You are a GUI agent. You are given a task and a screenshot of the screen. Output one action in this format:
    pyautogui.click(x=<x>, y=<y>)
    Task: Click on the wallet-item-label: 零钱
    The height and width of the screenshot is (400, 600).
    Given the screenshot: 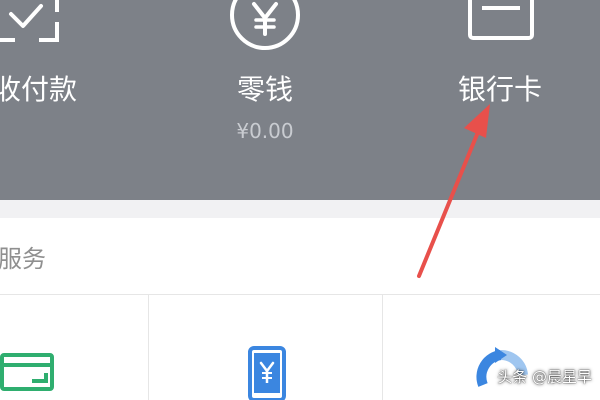 What is the action you would take?
    pyautogui.click(x=264, y=89)
    